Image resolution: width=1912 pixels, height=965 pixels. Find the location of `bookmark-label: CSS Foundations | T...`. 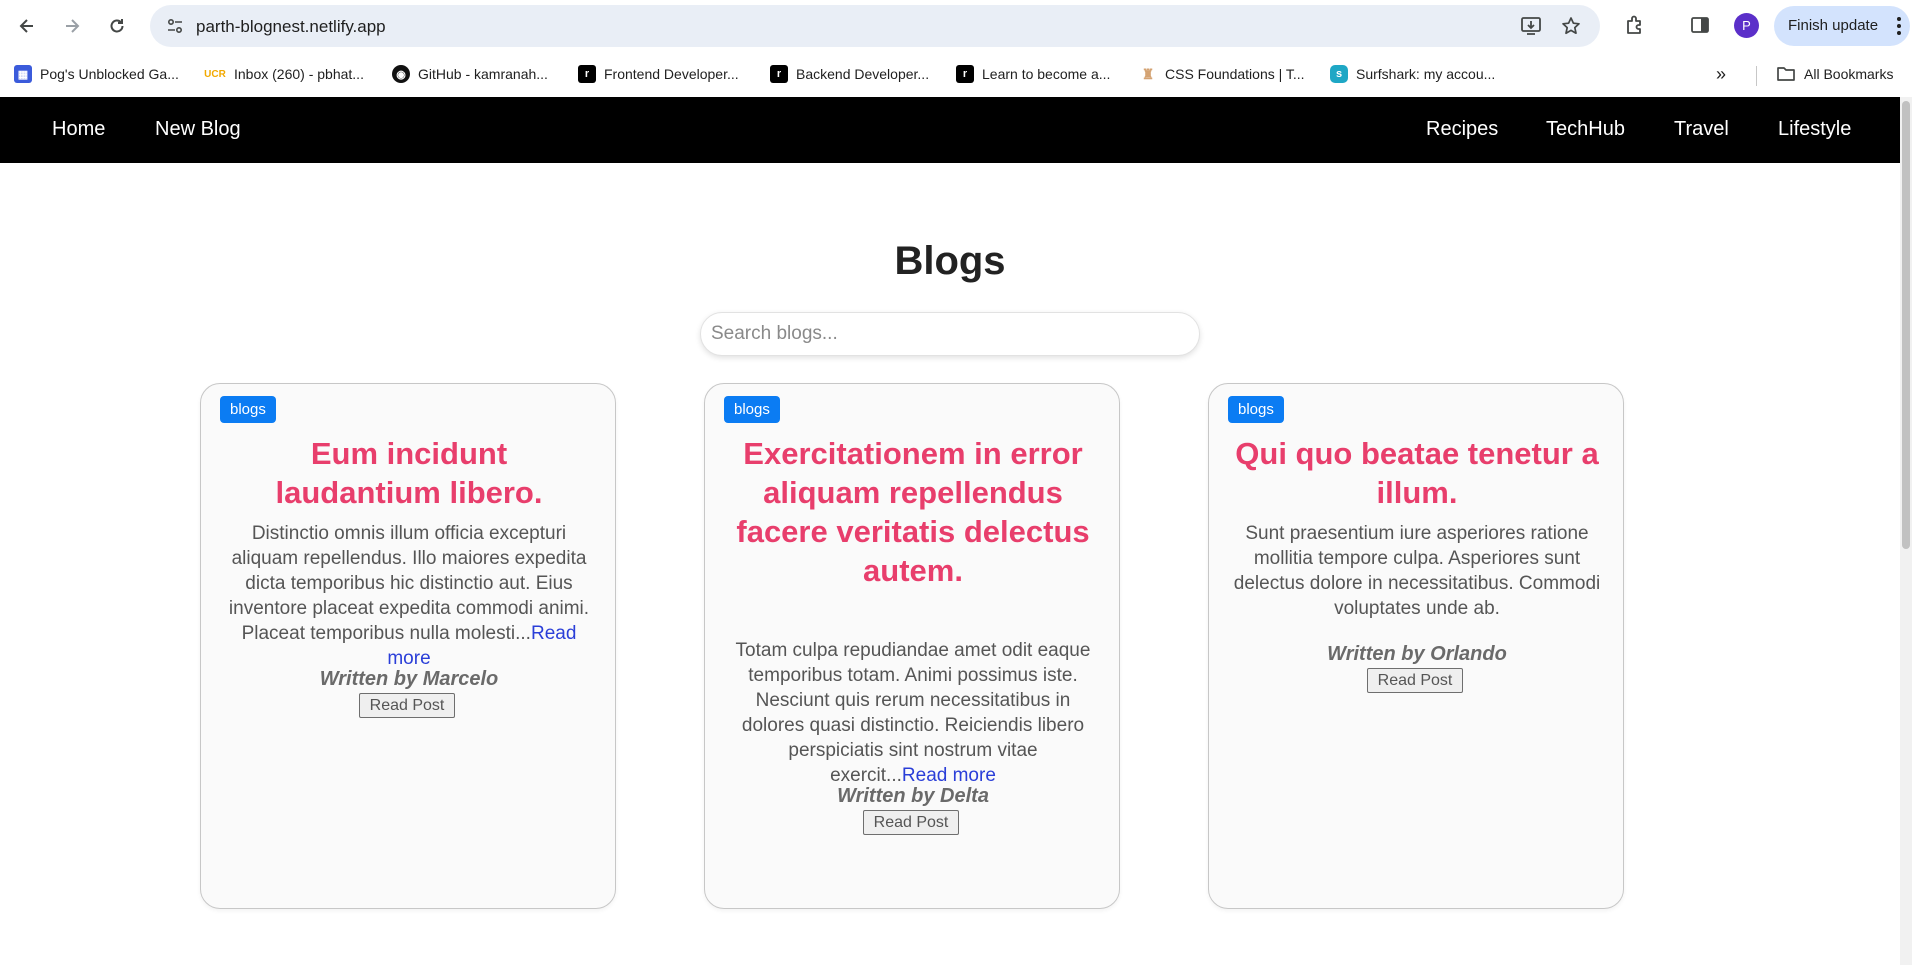

bookmark-label: CSS Foundations | T... is located at coordinates (1235, 74).